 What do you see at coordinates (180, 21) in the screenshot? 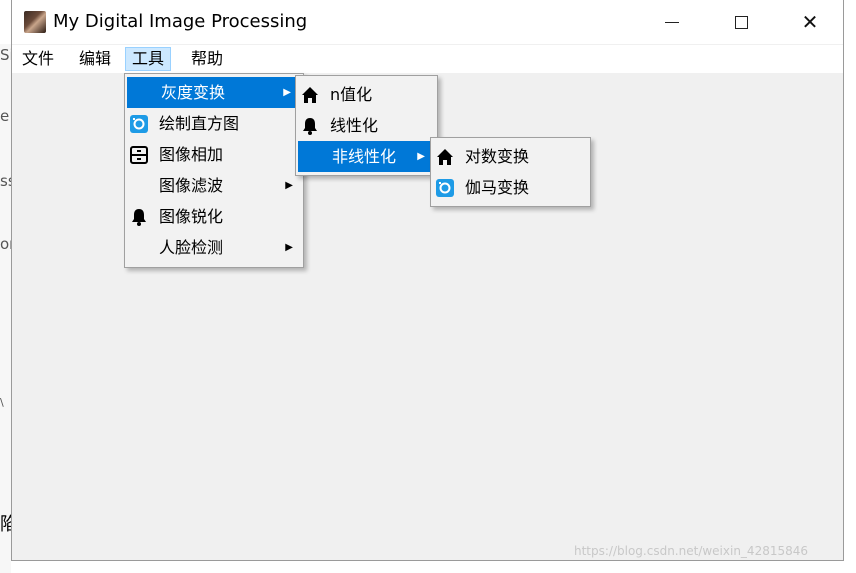
I see `window-title: My Digital Image Processing` at bounding box center [180, 21].